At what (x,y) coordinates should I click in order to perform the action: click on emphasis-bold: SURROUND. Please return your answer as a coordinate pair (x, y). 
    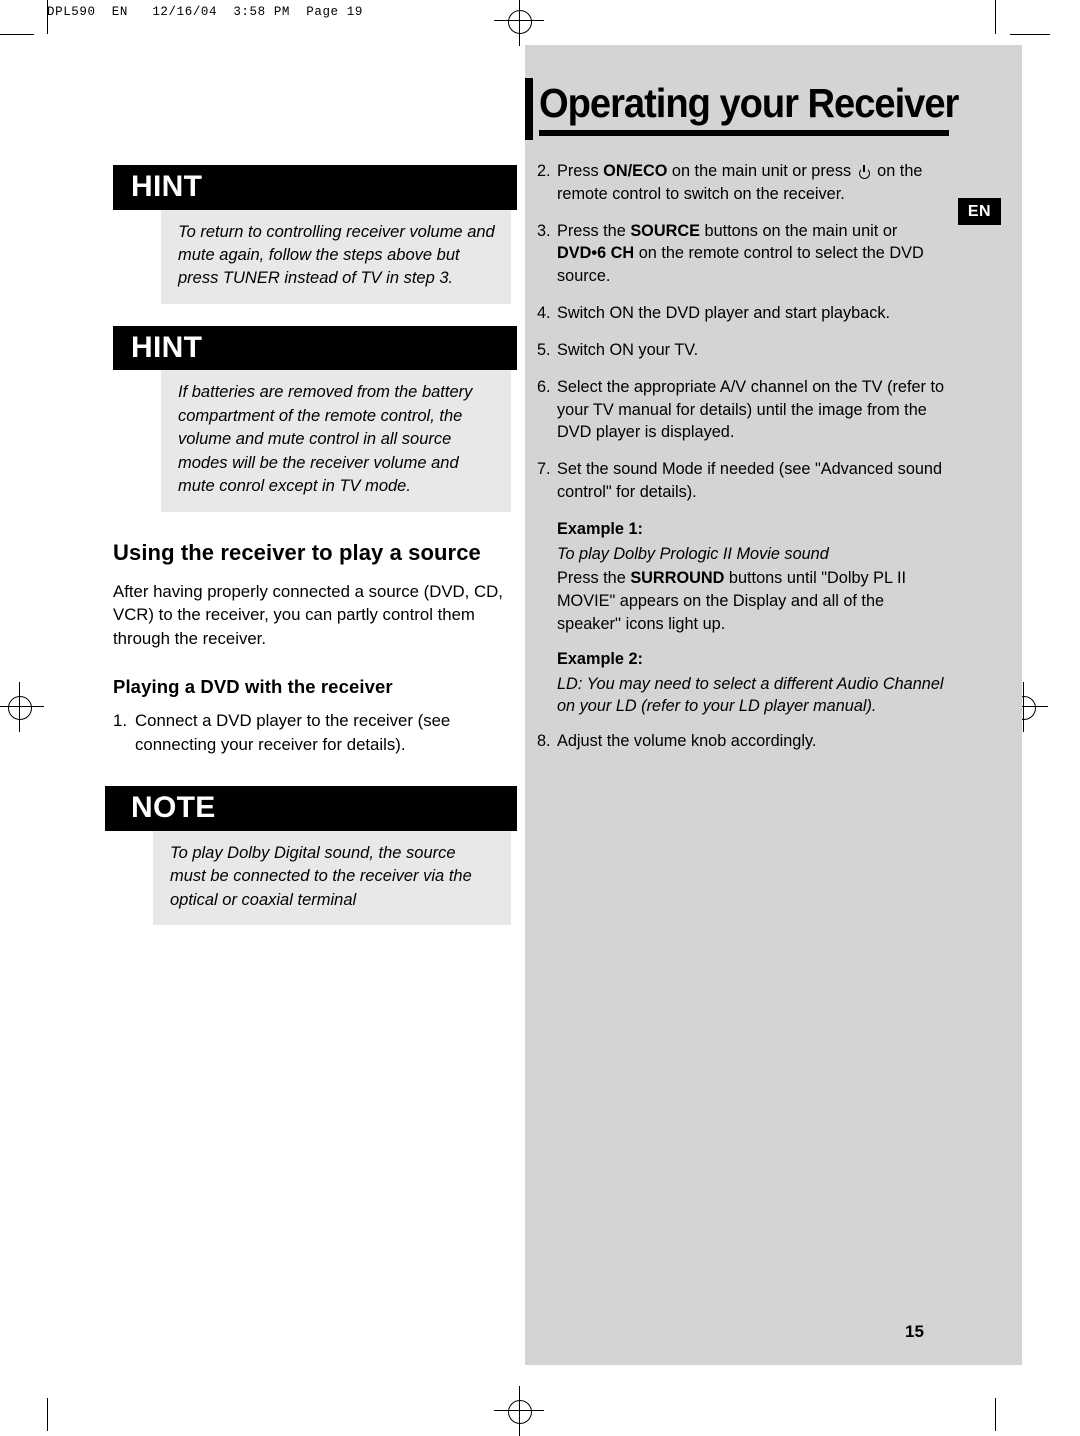
    Looking at the image, I should click on (677, 578).